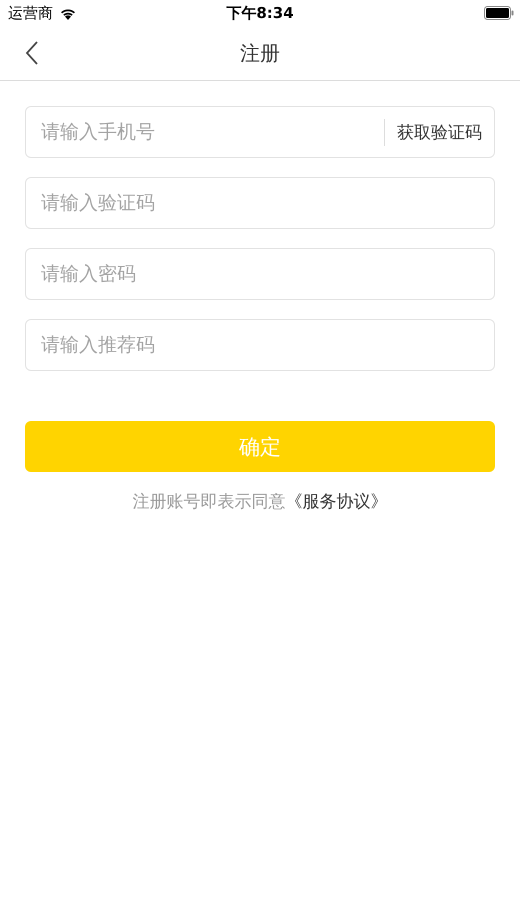 The width and height of the screenshot is (520, 924). I want to click on input-field: 请输入手机号 获取验证码, so click(260, 132).